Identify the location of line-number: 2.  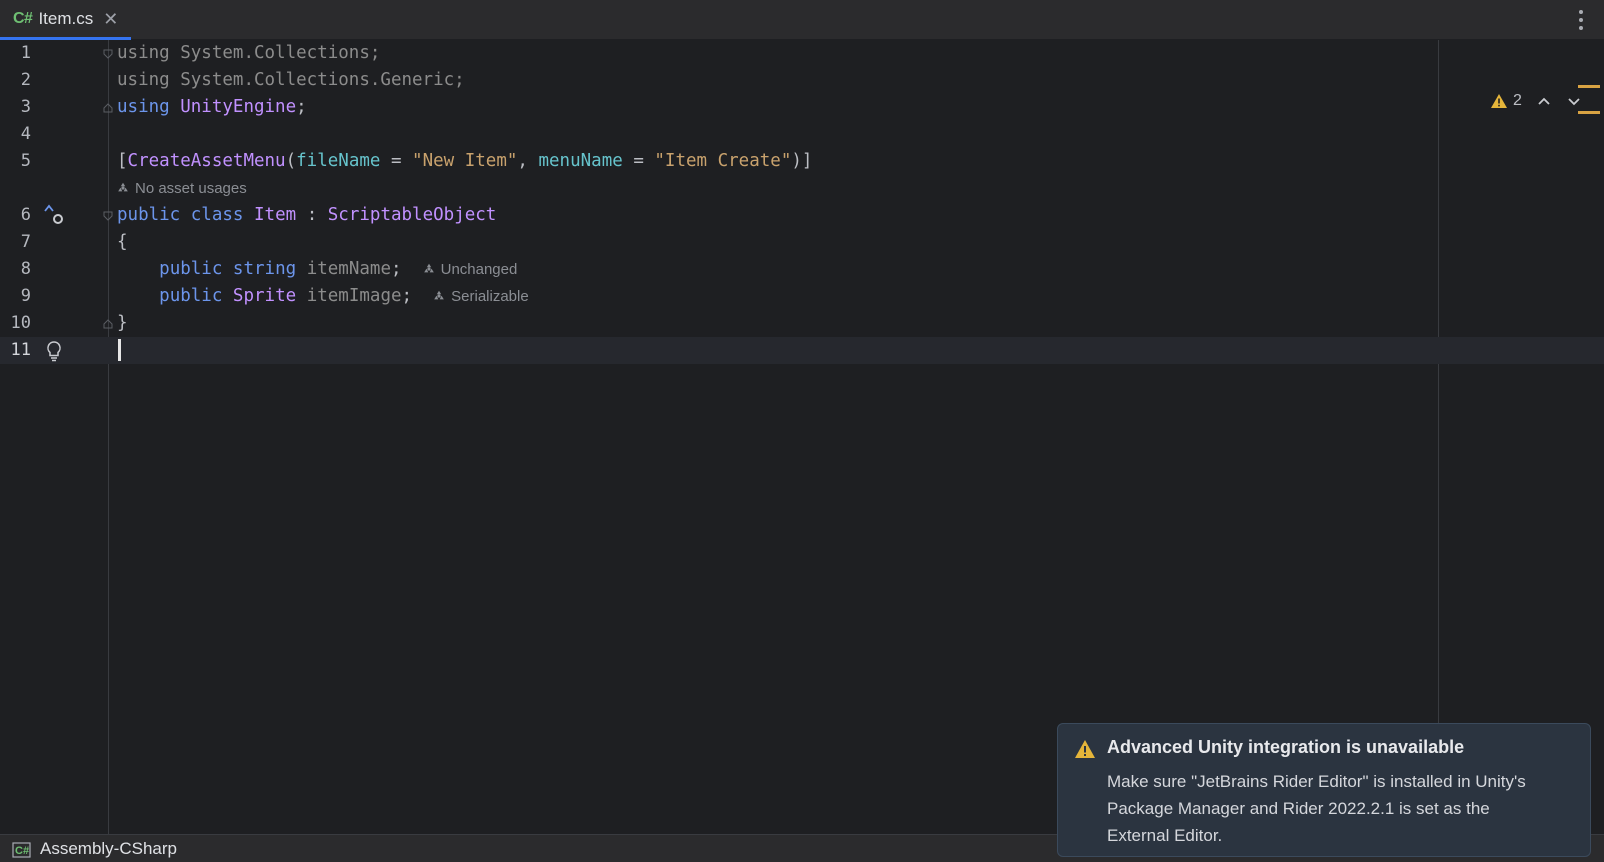
(25, 80).